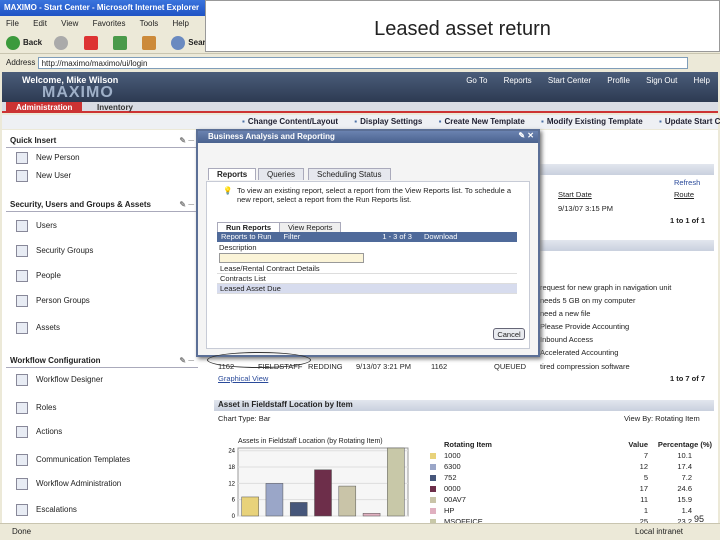 The image size is (720, 540). Describe the element at coordinates (606, 287) in the screenshot. I see `wo-line: request for new graph in navigation unit` at that location.